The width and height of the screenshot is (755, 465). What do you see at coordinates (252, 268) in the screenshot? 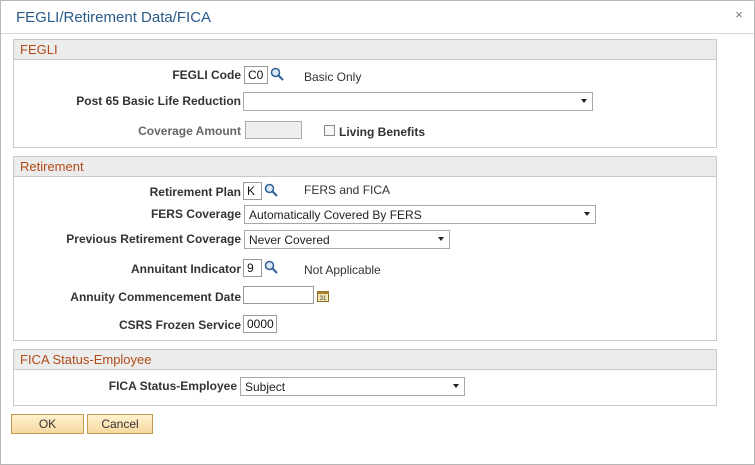
I see `annuitant-indicator-input: 9` at bounding box center [252, 268].